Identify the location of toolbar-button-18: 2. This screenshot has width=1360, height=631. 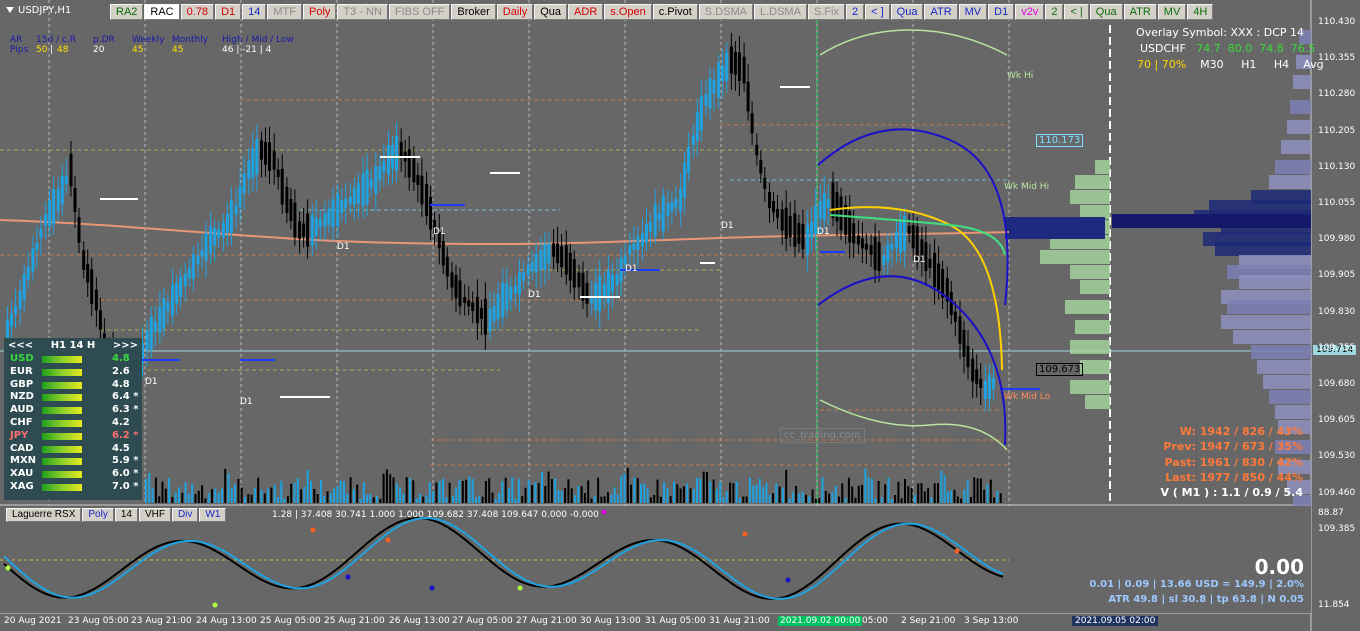
(855, 12).